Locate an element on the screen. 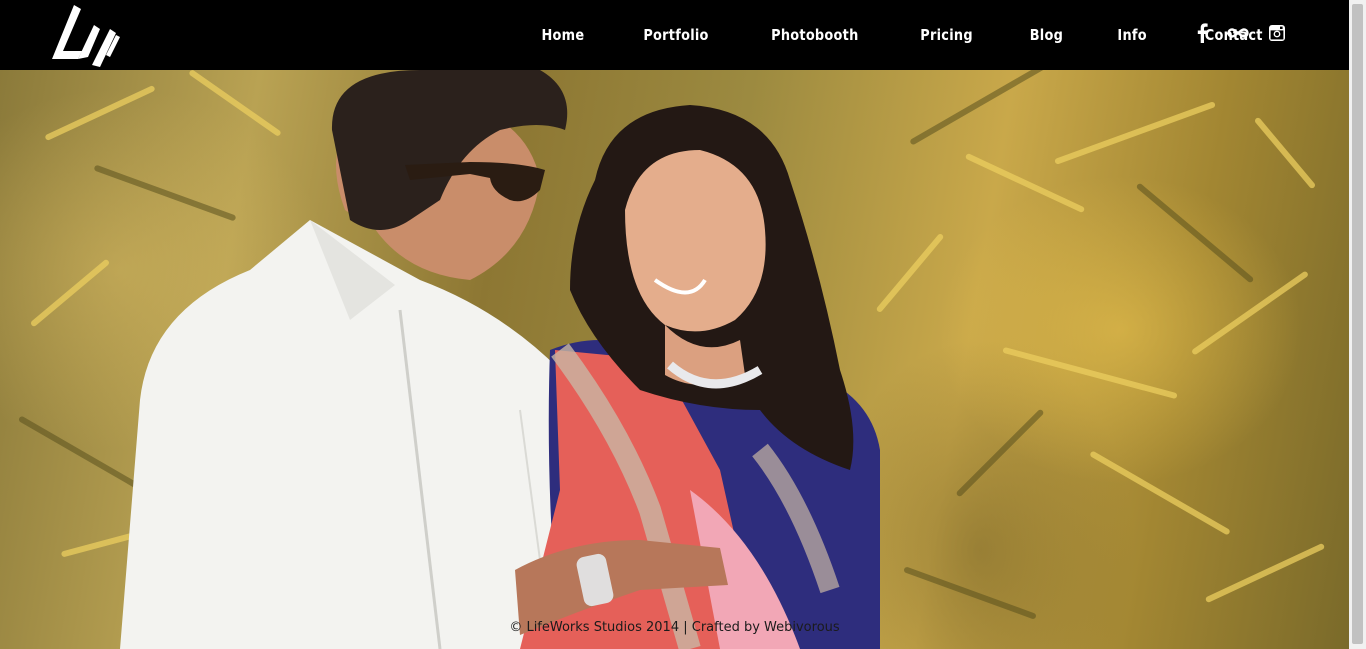  nav-home: Home is located at coordinates (562, 35).